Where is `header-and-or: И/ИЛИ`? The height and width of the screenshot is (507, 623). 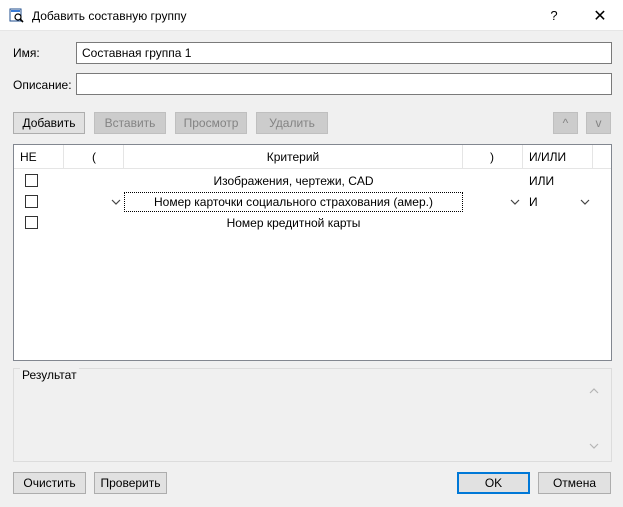 header-and-or: И/ИЛИ is located at coordinates (558, 157).